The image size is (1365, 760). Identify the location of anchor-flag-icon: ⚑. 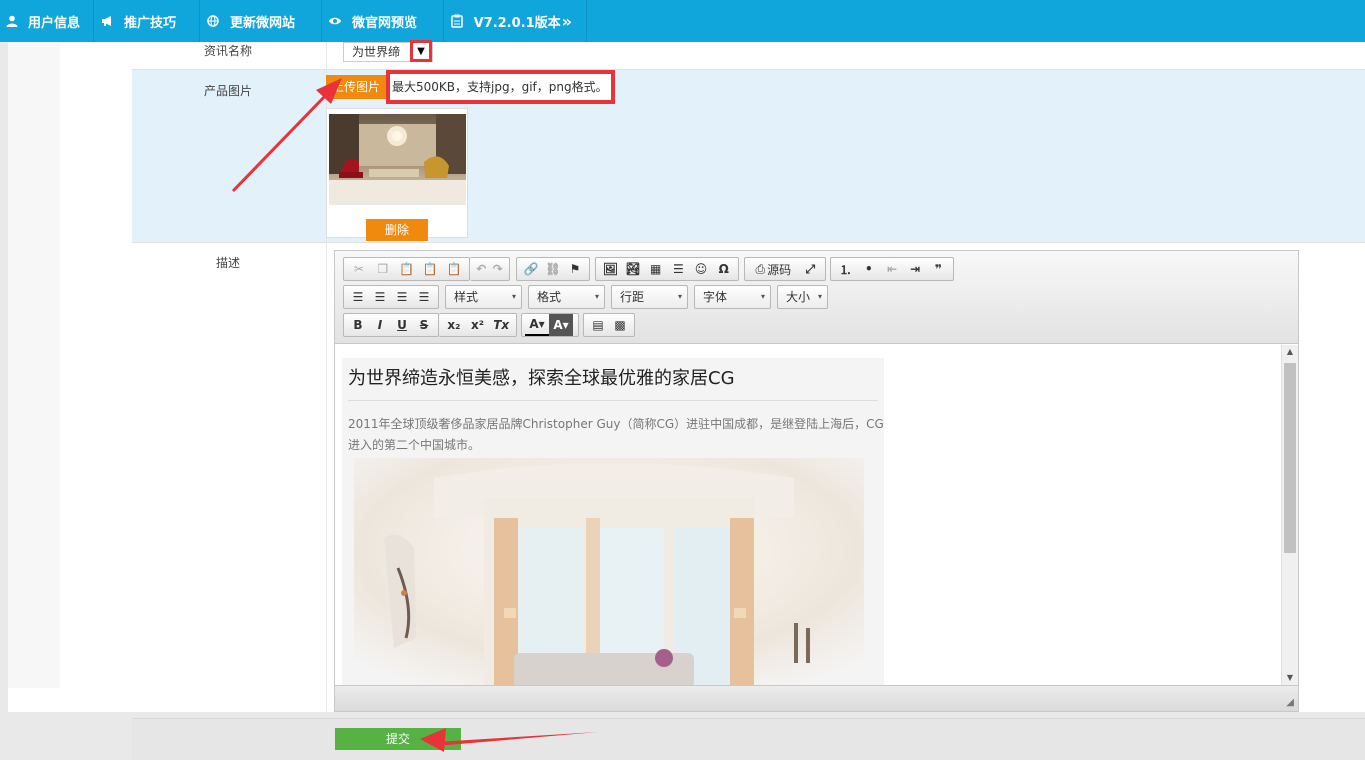
(575, 269).